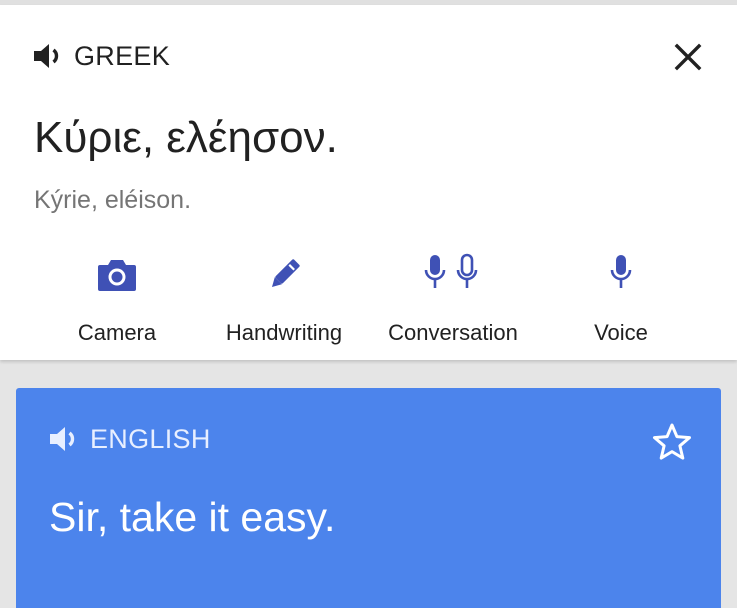 This screenshot has height=608, width=737. Describe the element at coordinates (621, 271) in the screenshot. I see `microphone-icon` at that location.